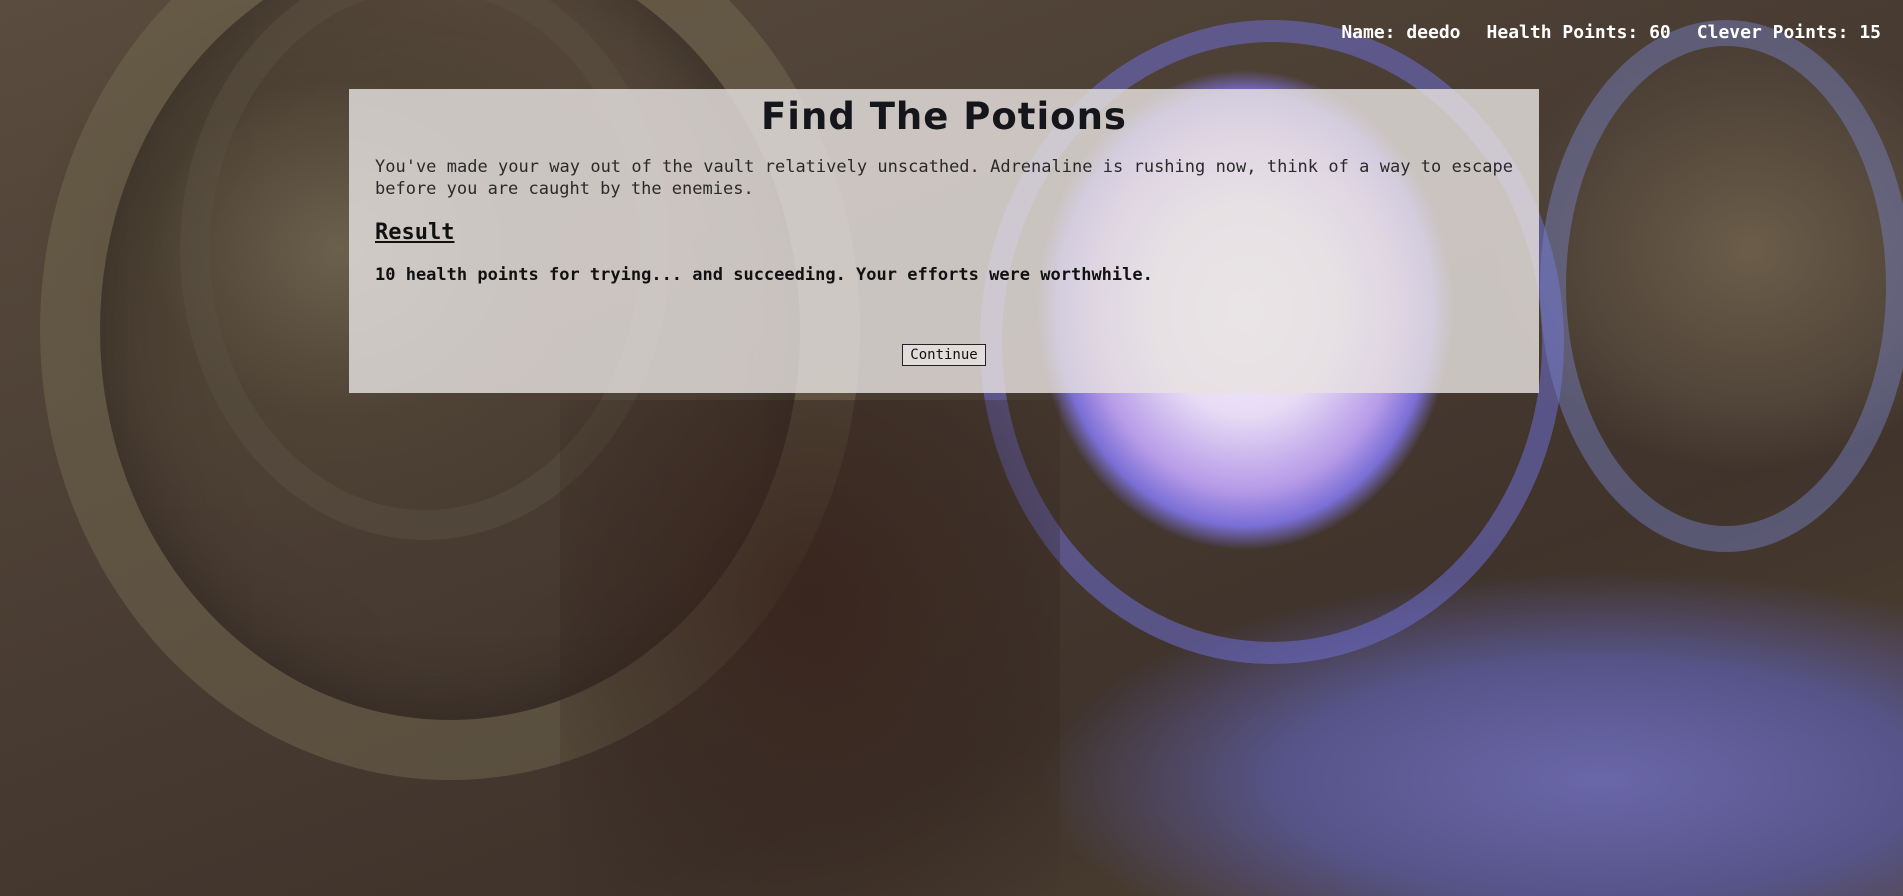 The image size is (1903, 896). What do you see at coordinates (1721, 286) in the screenshot?
I see `background-right-ring` at bounding box center [1721, 286].